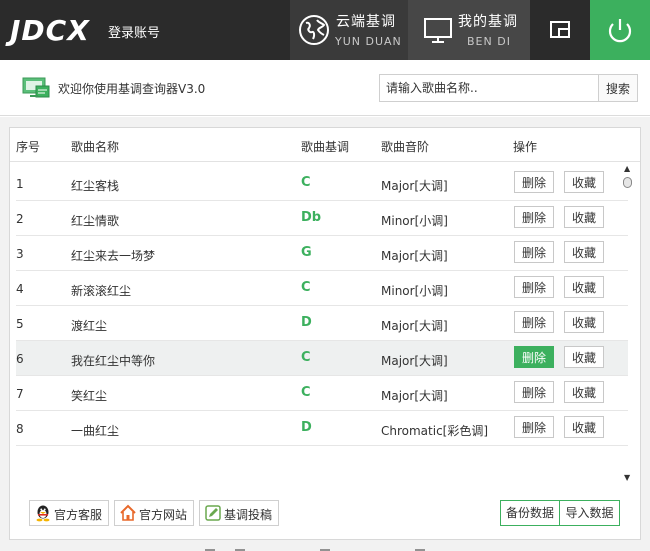 Image resolution: width=650 pixels, height=551 pixels. I want to click on row-song-key: G, so click(306, 252).